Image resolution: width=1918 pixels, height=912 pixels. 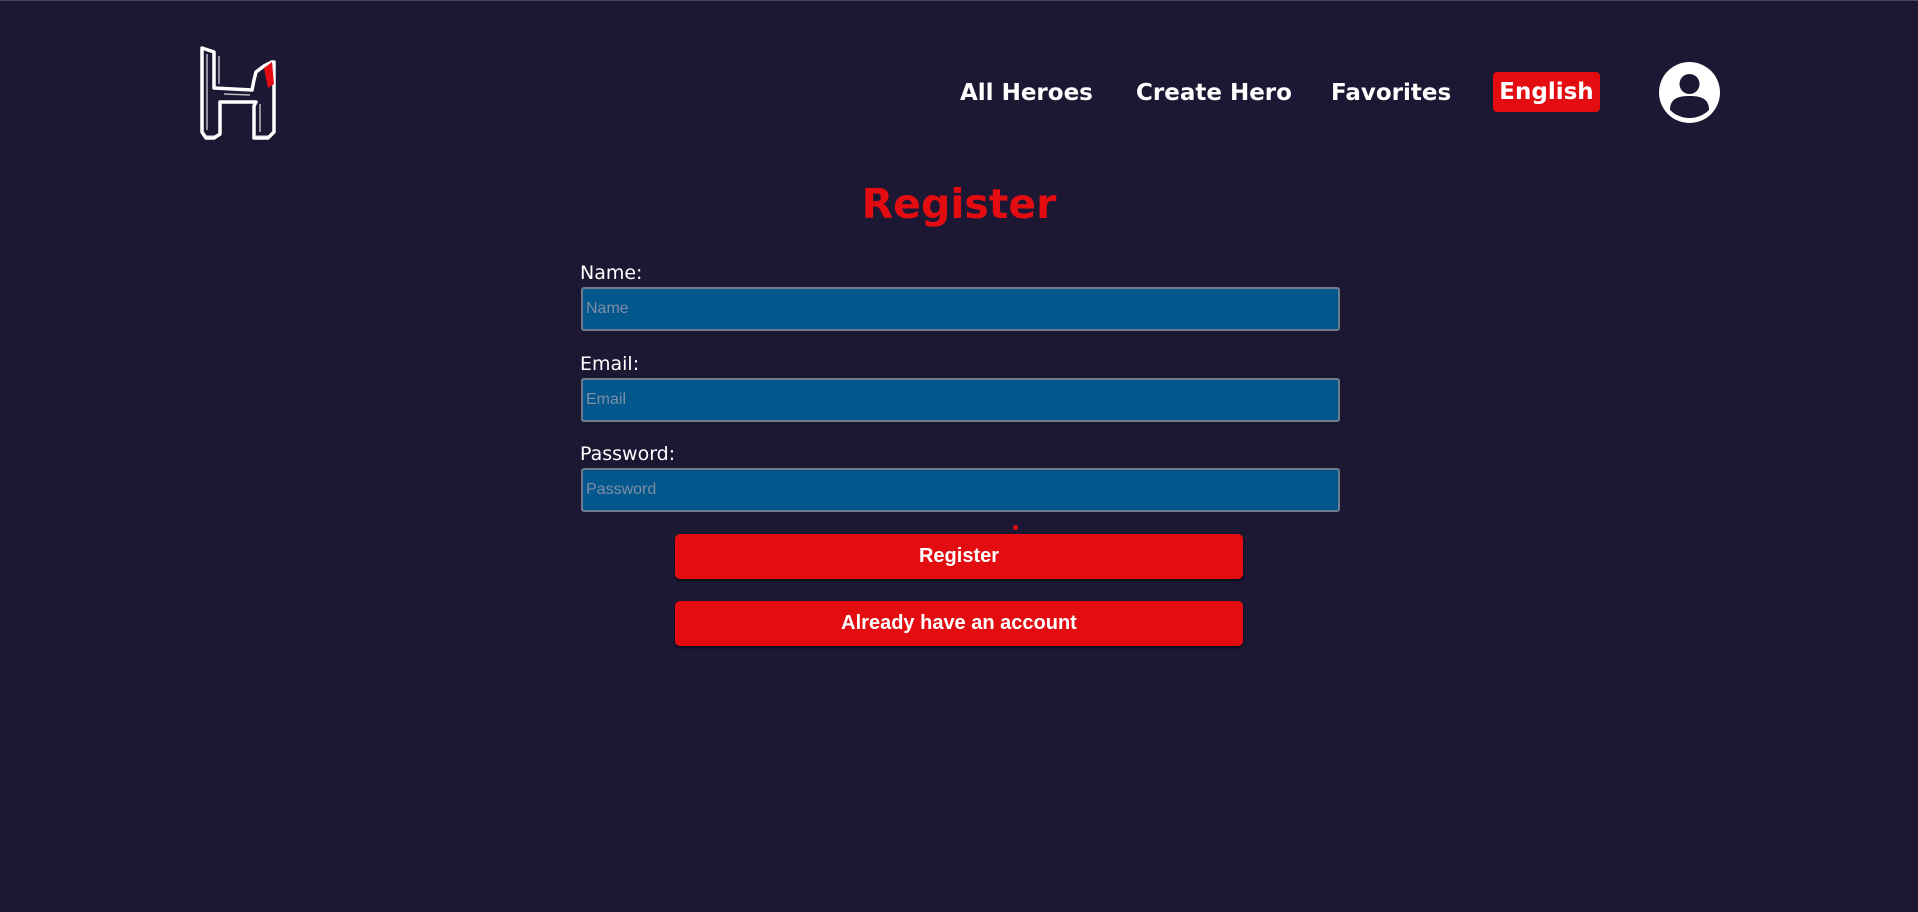 I want to click on language-button: English, so click(x=1546, y=92).